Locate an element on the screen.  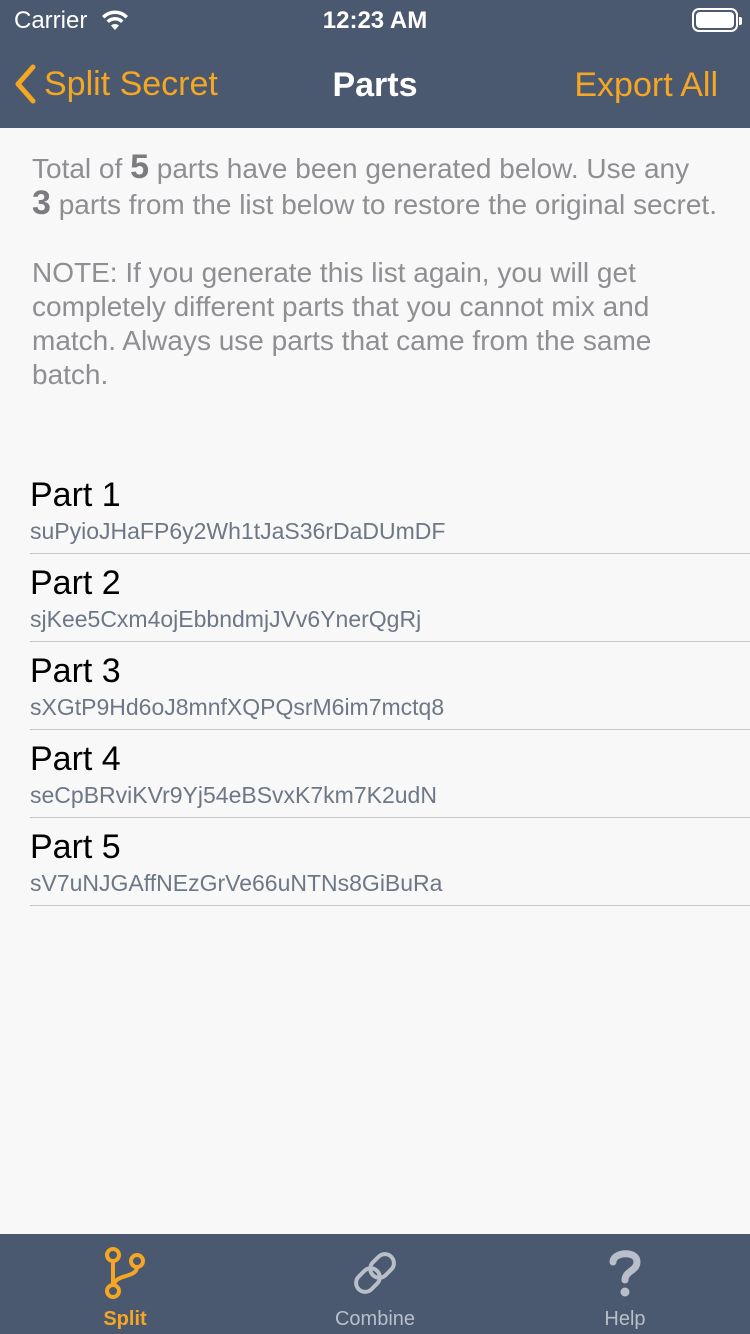
list-item: Part 4 seCpBRviKVr9Yj54eBSvxK7km7K2udN is located at coordinates (390, 774).